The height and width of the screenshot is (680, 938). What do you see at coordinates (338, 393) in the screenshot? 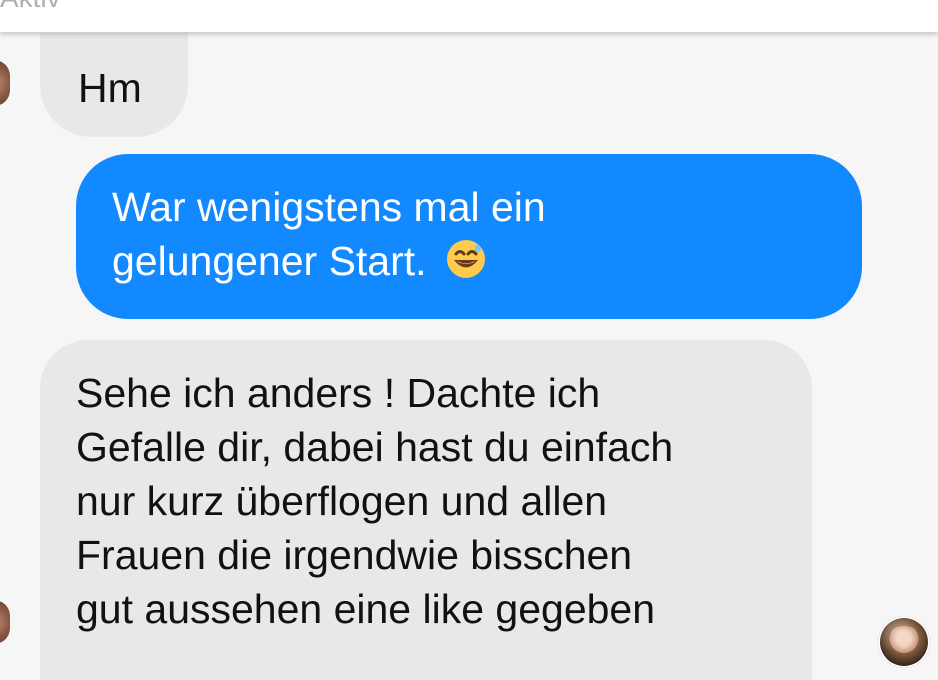
I see `message-line: Sehe ich anders ! Dachte ich` at bounding box center [338, 393].